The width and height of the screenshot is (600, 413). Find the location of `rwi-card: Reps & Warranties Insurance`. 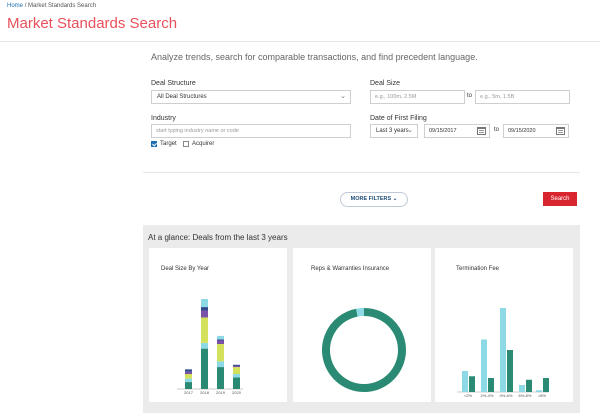

rwi-card: Reps & Warranties Insurance is located at coordinates (362, 325).